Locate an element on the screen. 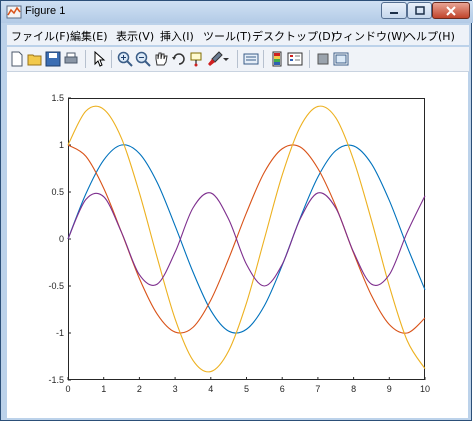 The width and height of the screenshot is (474, 423). x-tick-label: 9 is located at coordinates (389, 389).